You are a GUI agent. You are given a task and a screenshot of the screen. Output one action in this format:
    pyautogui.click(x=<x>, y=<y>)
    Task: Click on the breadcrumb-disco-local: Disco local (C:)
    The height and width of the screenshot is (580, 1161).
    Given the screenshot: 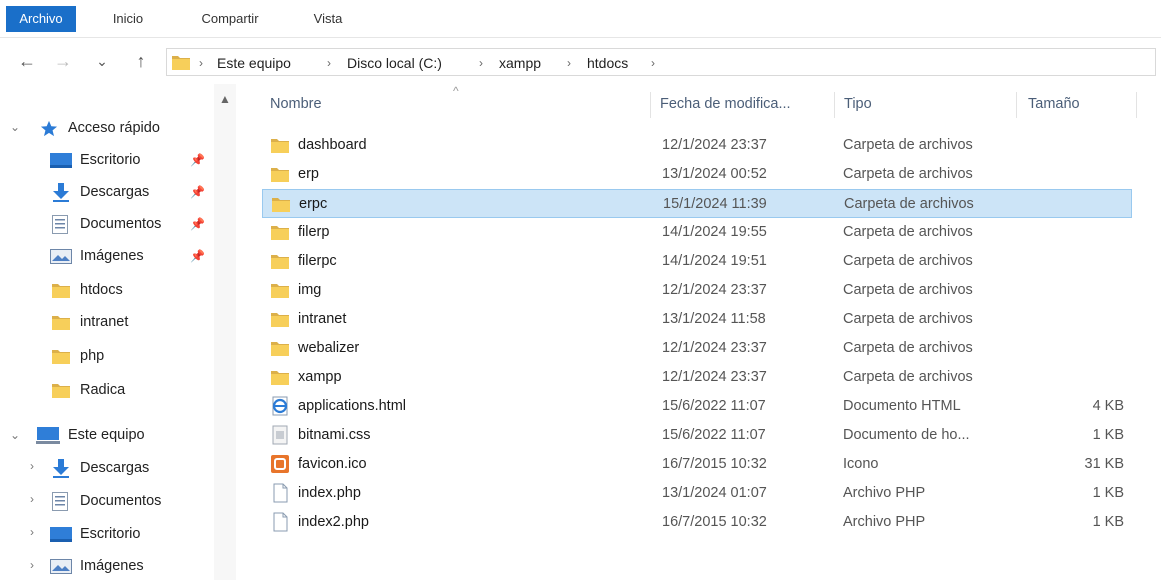 What is the action you would take?
    pyautogui.click(x=394, y=63)
    